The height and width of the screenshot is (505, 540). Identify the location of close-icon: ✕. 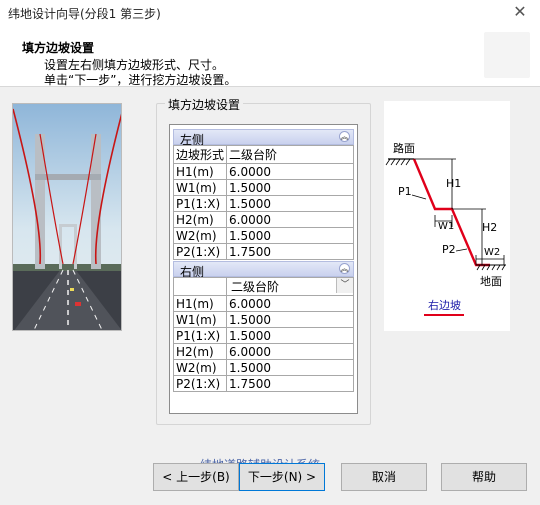
(520, 11).